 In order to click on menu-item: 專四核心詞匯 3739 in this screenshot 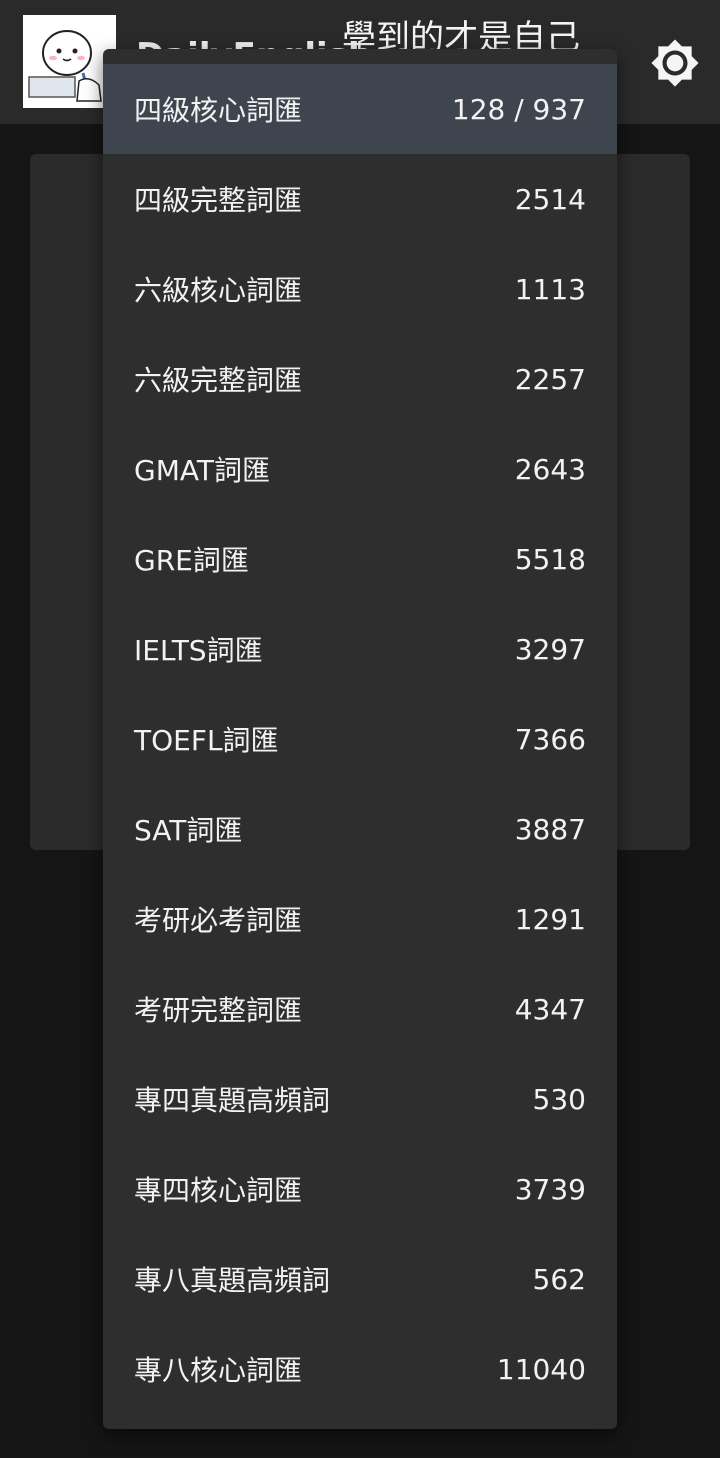, I will do `click(360, 1189)`.